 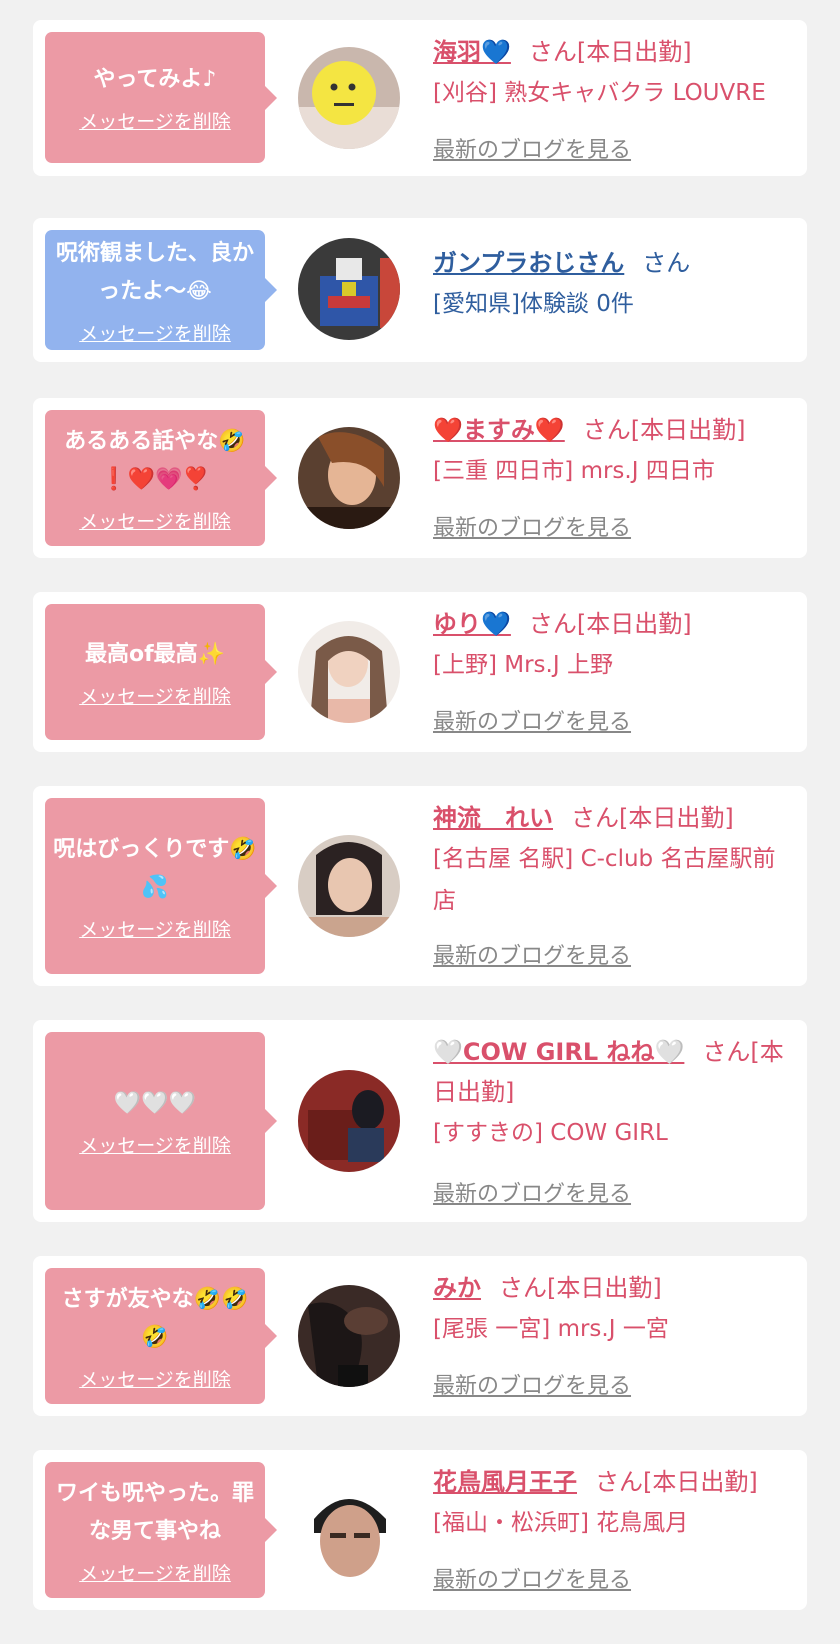 I want to click on message-bubble: 🤍🤍🤍 メッセージを削除, so click(x=161, y=1121).